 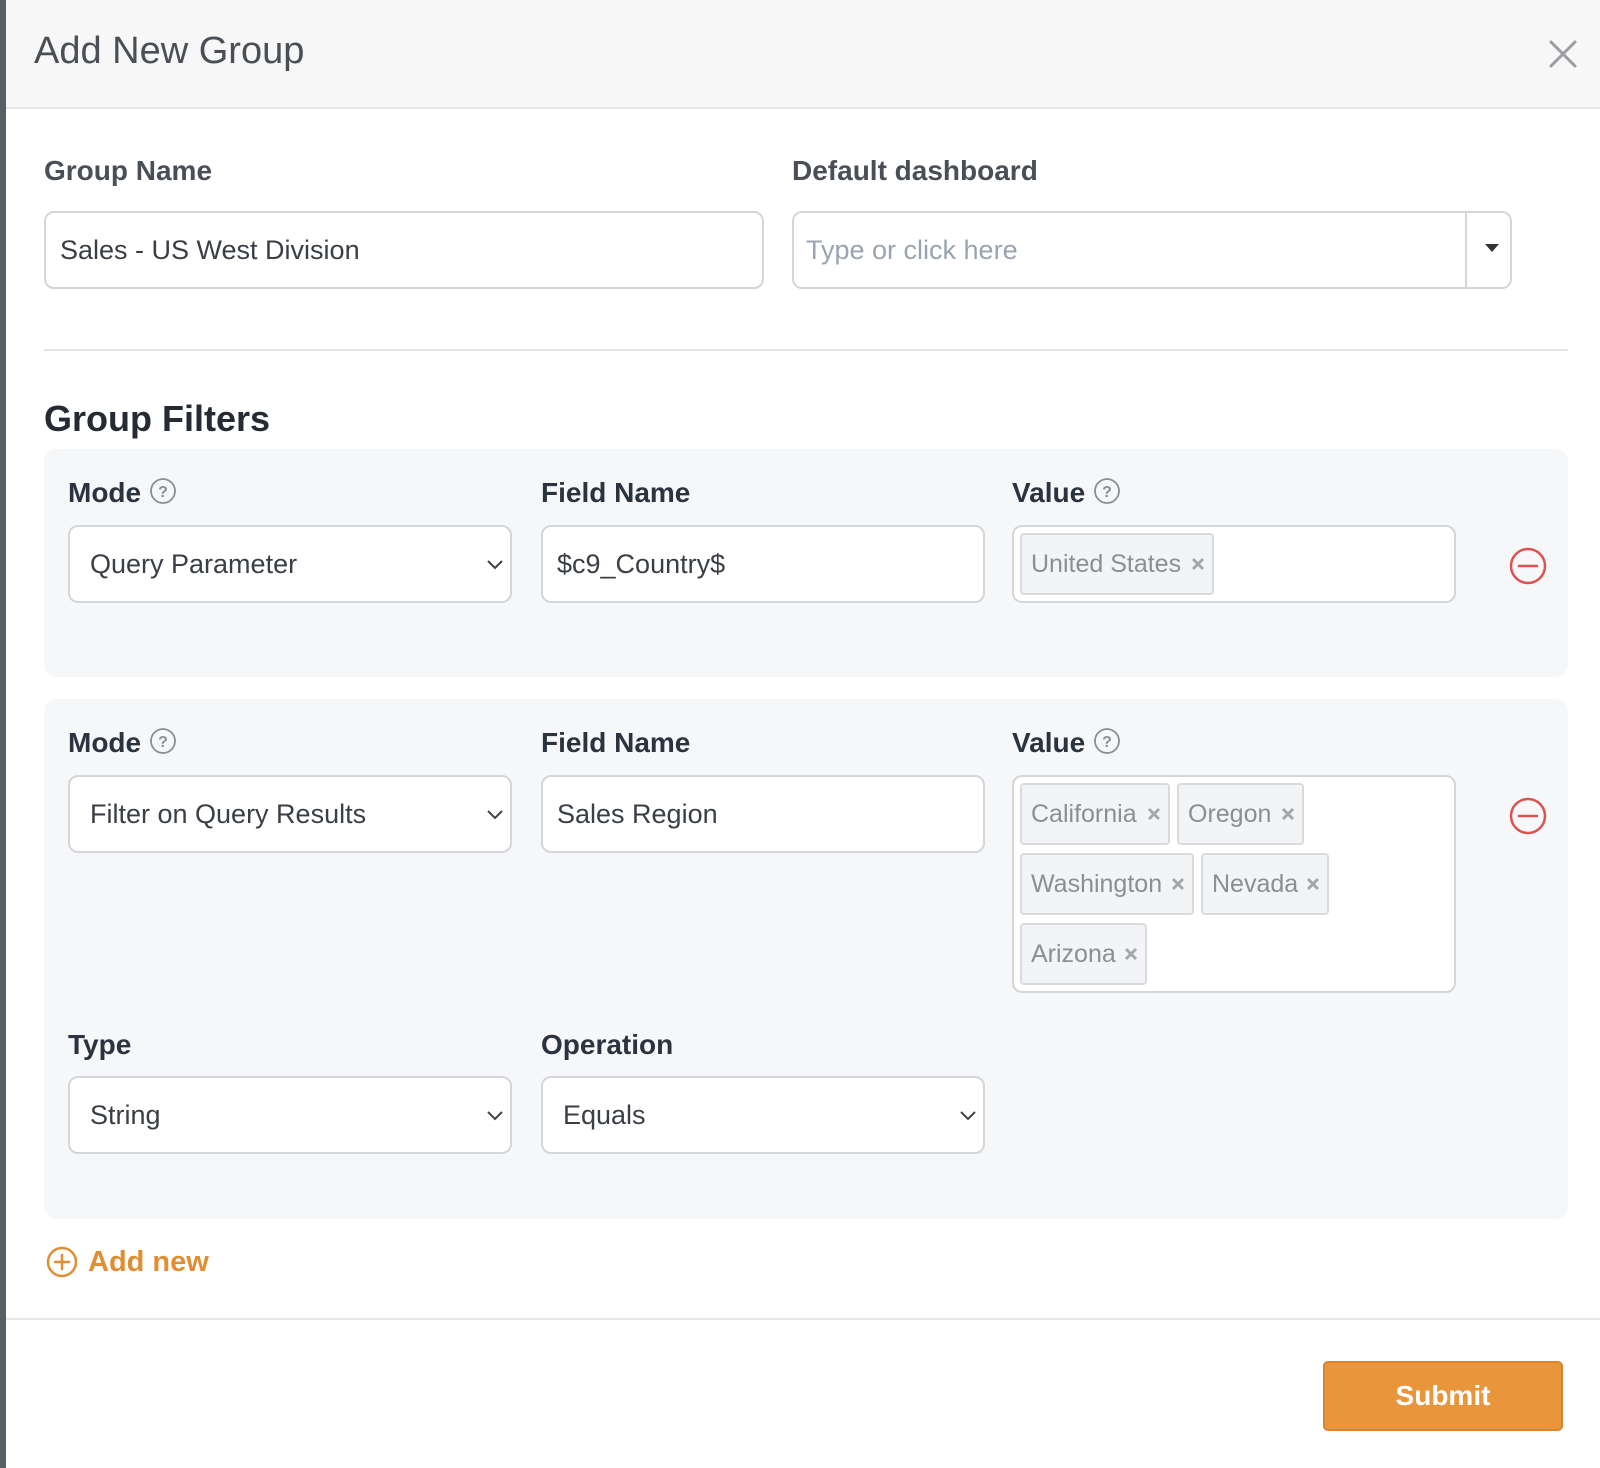 I want to click on caret-down-icon, so click(x=1492, y=248).